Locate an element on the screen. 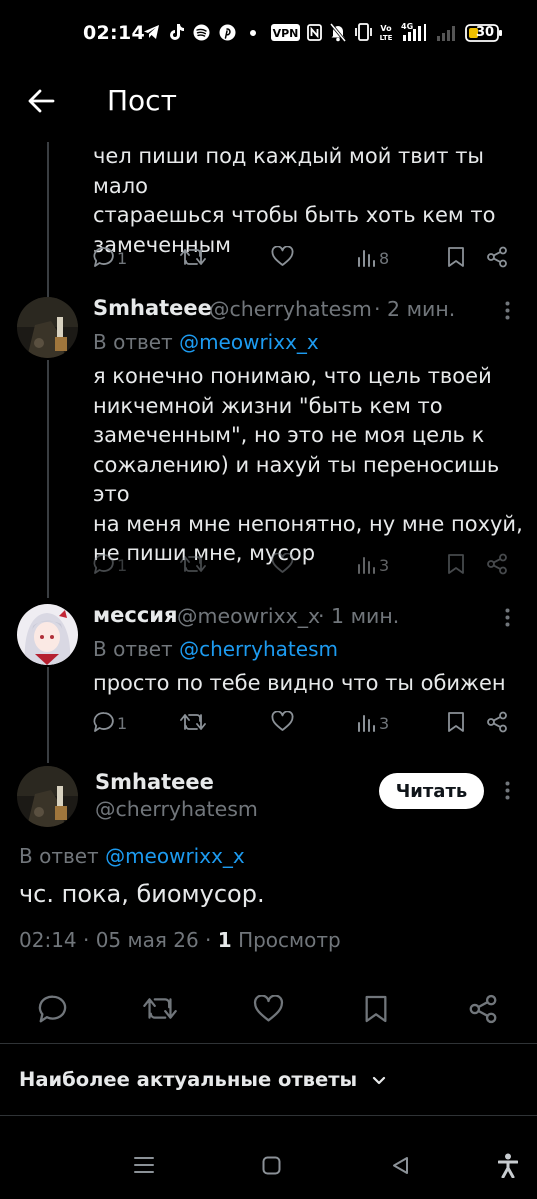 The height and width of the screenshot is (1199, 537). author-name: мессия is located at coordinates (135, 615).